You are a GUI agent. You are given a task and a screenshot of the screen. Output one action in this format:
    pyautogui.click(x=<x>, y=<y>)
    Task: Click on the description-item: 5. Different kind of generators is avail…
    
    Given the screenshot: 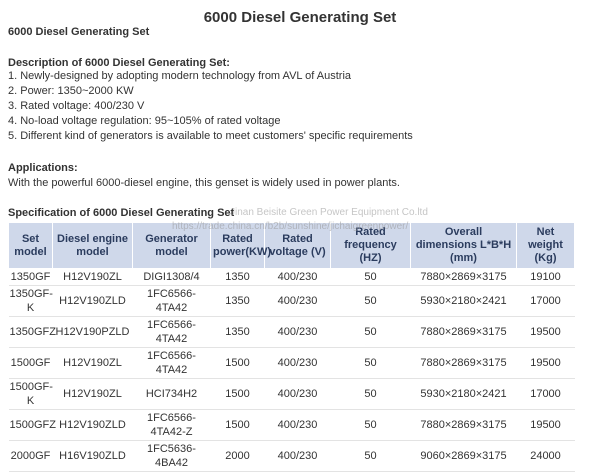 What is the action you would take?
    pyautogui.click(x=210, y=136)
    